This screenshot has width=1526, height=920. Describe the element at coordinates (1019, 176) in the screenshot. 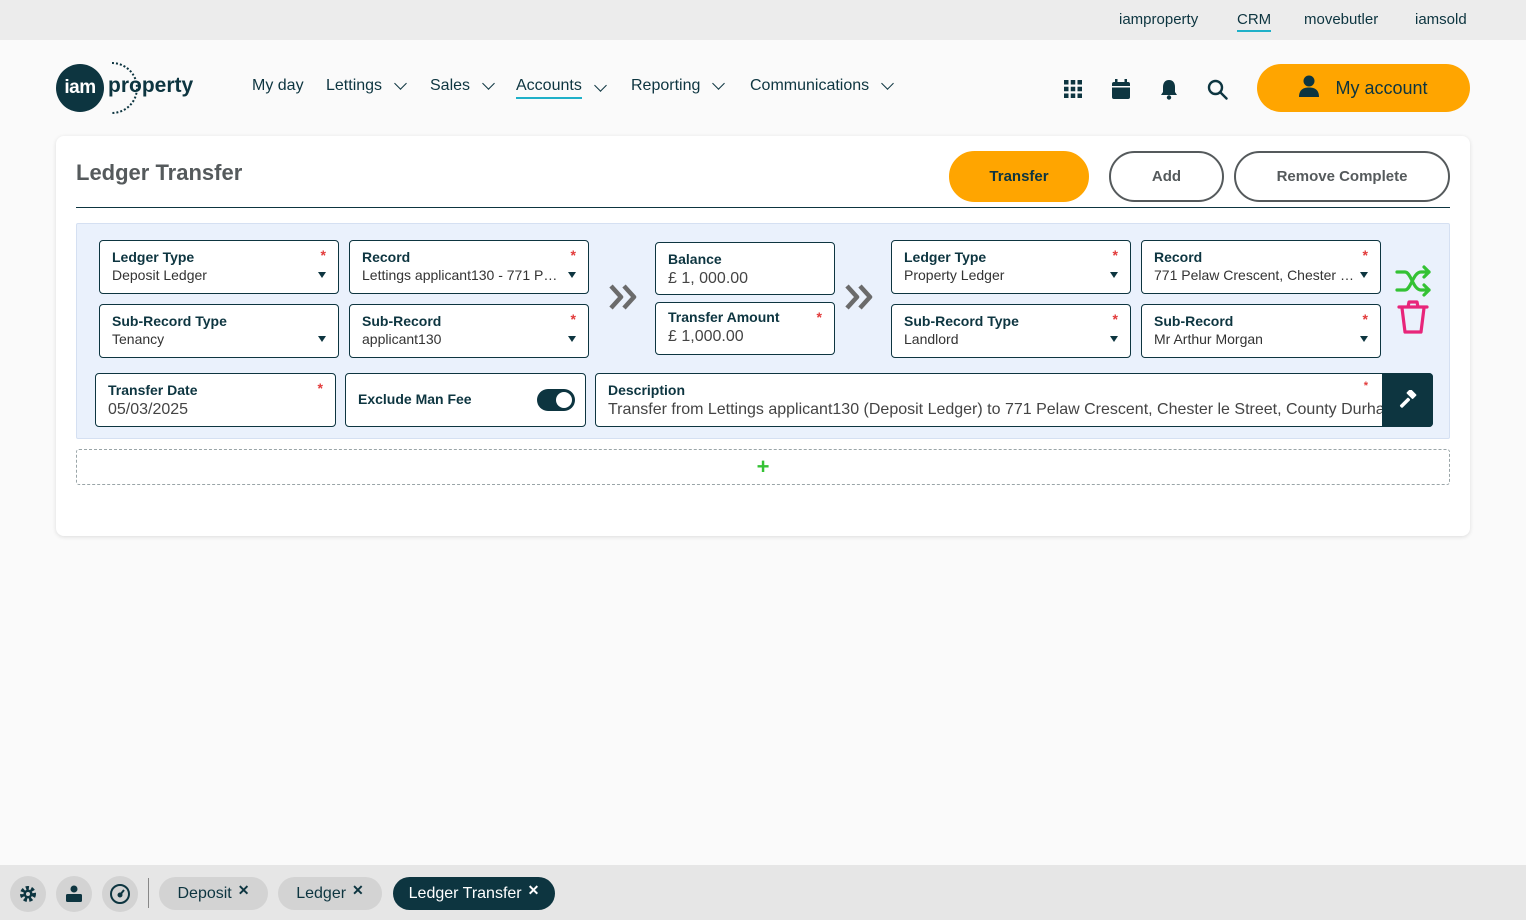

I see `transfer-button: Transfer` at that location.